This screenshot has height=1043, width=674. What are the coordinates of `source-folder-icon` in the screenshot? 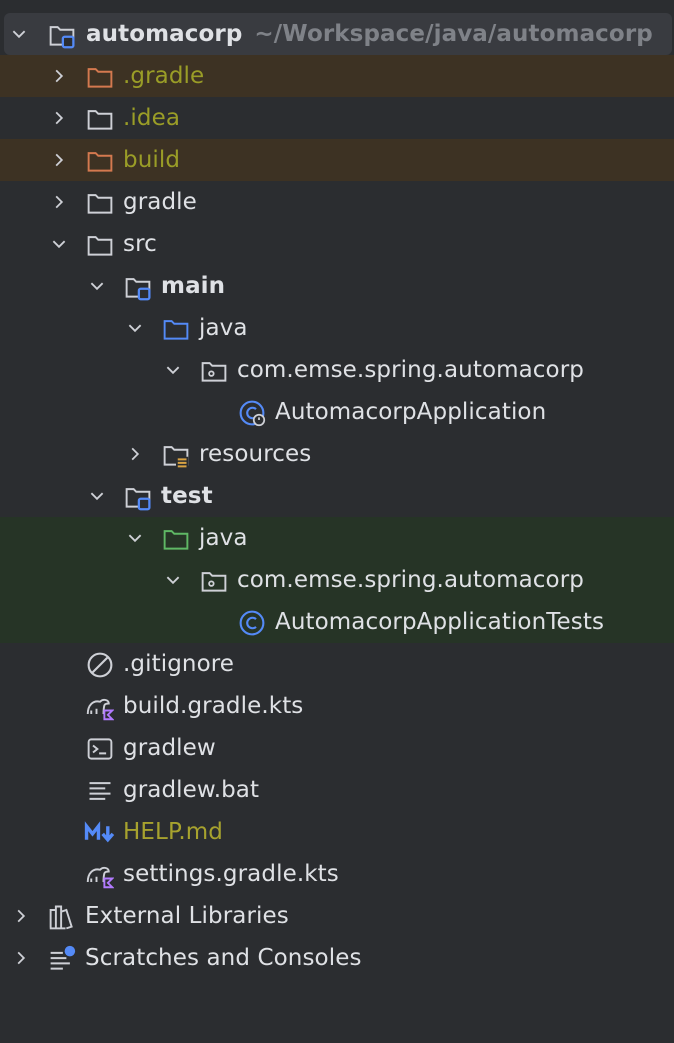 It's located at (176, 330).